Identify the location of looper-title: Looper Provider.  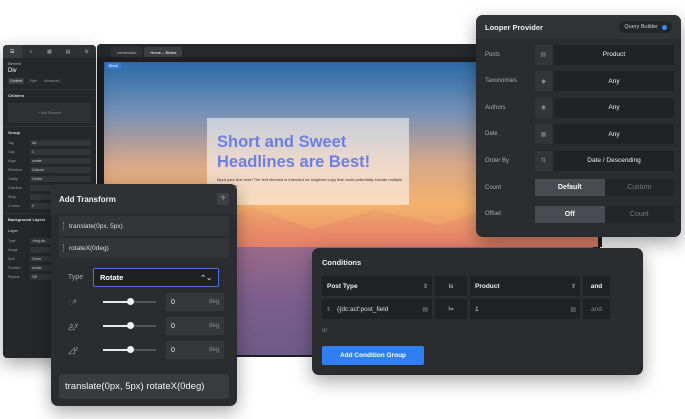
(514, 27).